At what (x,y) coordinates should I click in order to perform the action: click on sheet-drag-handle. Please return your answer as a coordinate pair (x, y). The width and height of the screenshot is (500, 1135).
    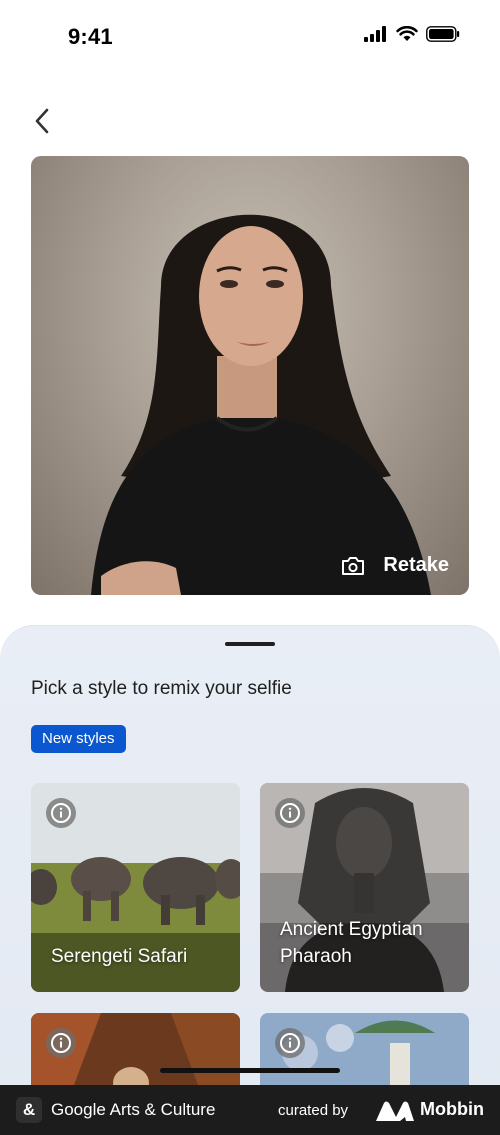
    Looking at the image, I should click on (250, 644).